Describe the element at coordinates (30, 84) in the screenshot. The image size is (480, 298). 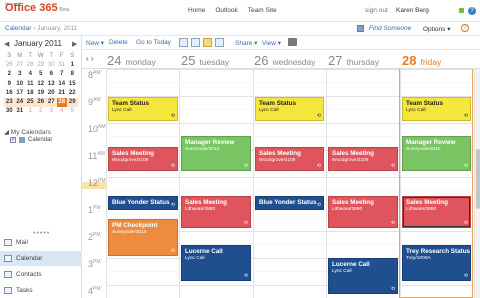
I see `mini-calendar-day: 11` at that location.